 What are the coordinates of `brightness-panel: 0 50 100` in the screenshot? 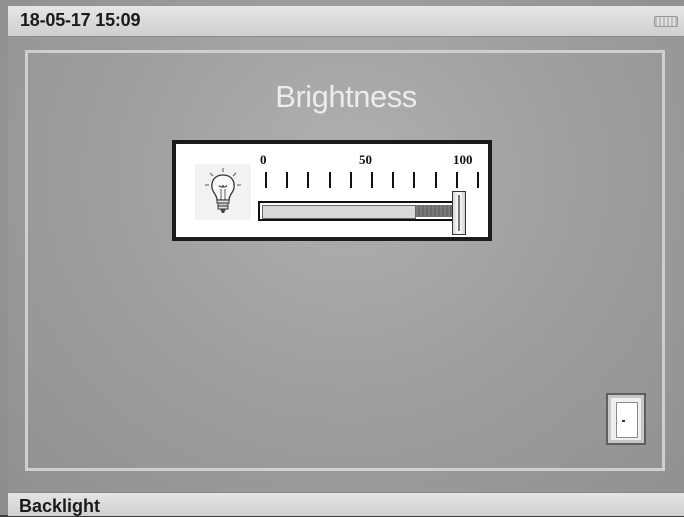 It's located at (332, 190).